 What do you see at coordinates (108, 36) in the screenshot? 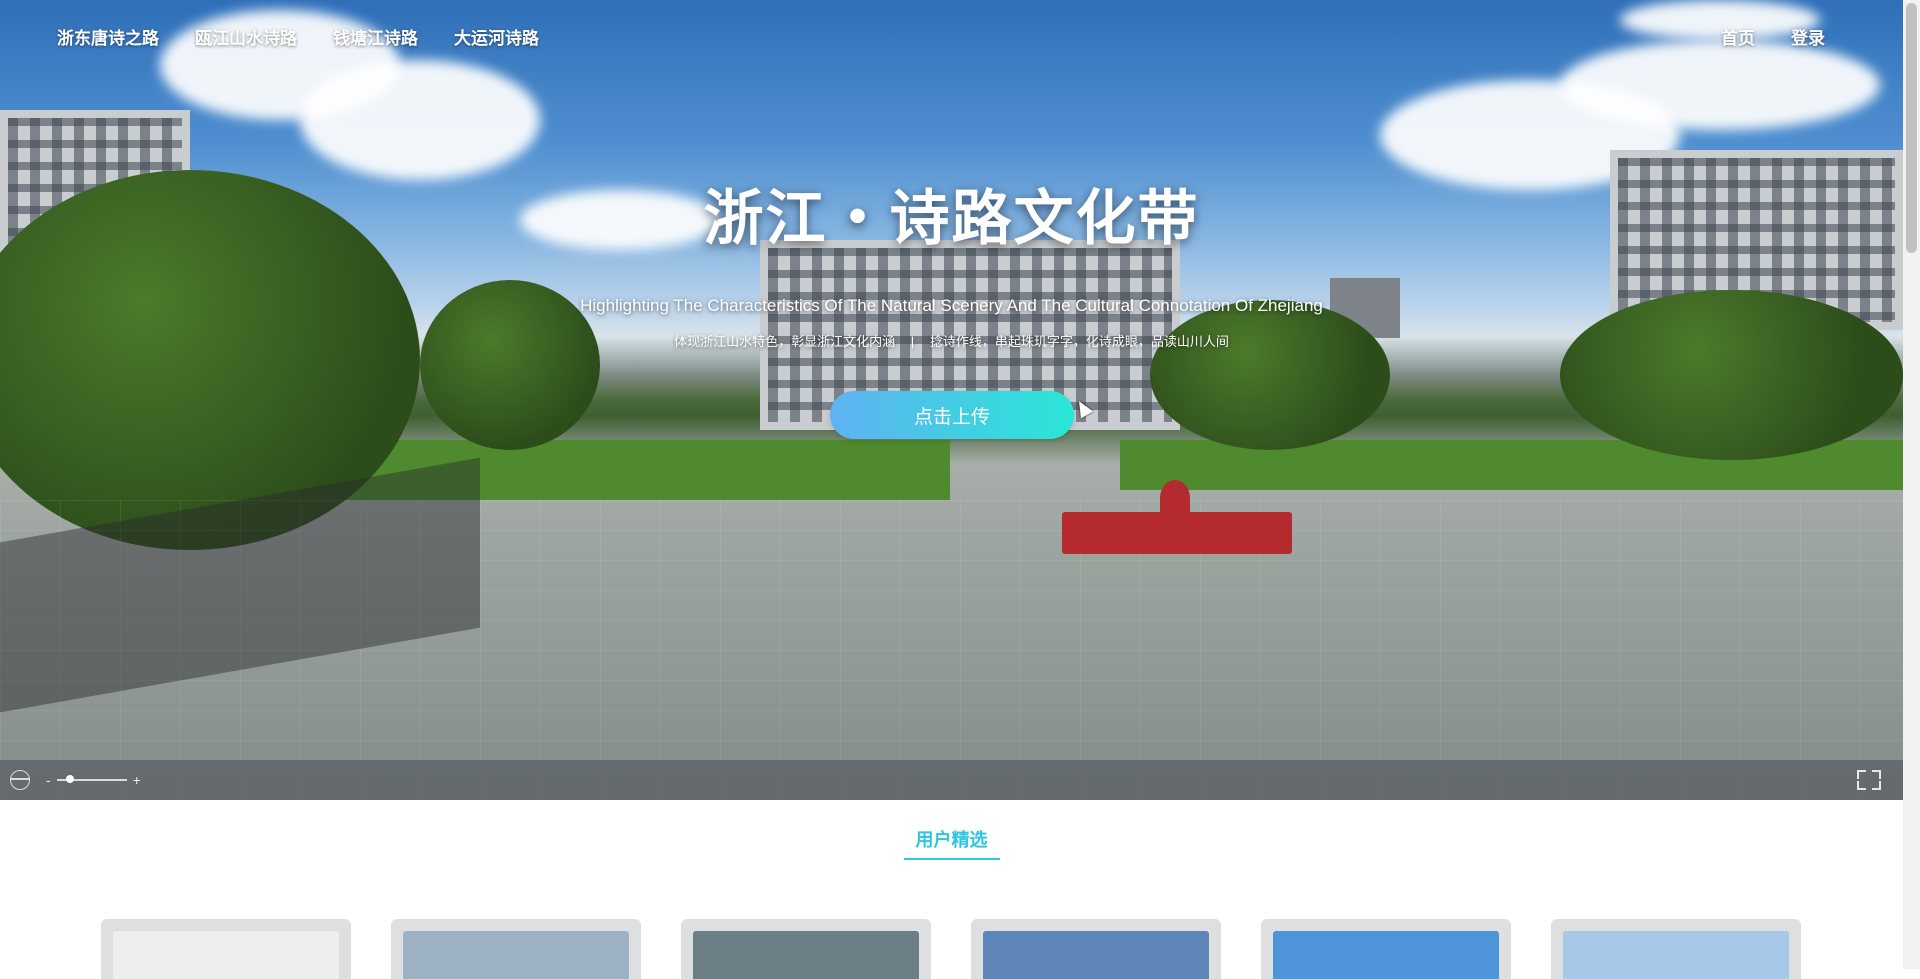
I see `nav-link-zhedong-tang-poetry-road: 浙东唐诗之路` at bounding box center [108, 36].